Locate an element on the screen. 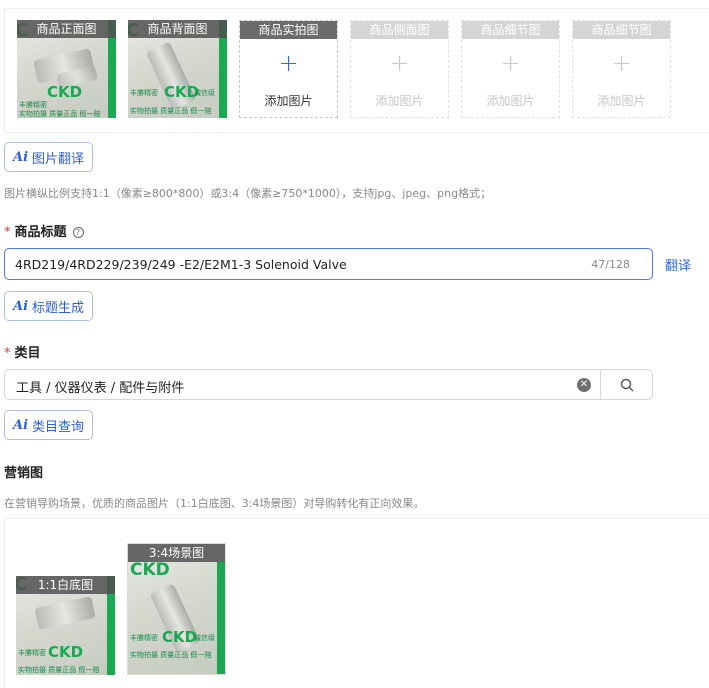  product-photo-scene: CKD CKD 丰勝精密 诚信级 实物拍摄 质量正品 假一赔 is located at coordinates (176, 609).